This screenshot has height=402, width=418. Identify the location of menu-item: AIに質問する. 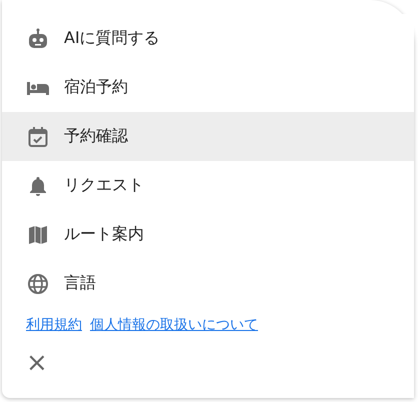
(208, 38).